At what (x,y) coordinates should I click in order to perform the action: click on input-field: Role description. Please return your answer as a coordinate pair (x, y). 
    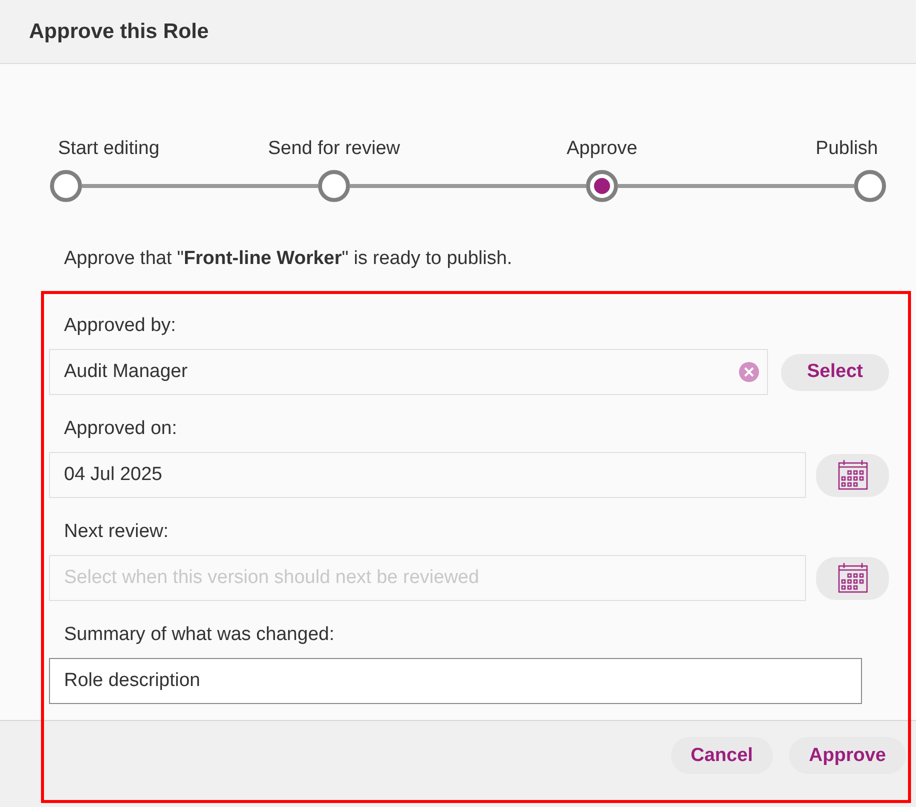
    Looking at the image, I should click on (455, 681).